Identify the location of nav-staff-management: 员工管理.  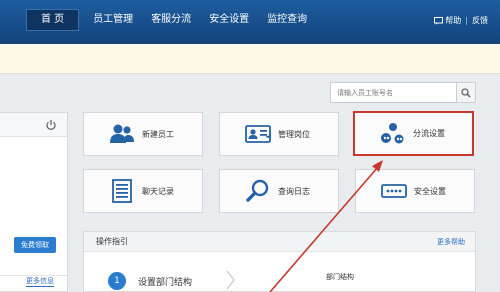
(113, 20).